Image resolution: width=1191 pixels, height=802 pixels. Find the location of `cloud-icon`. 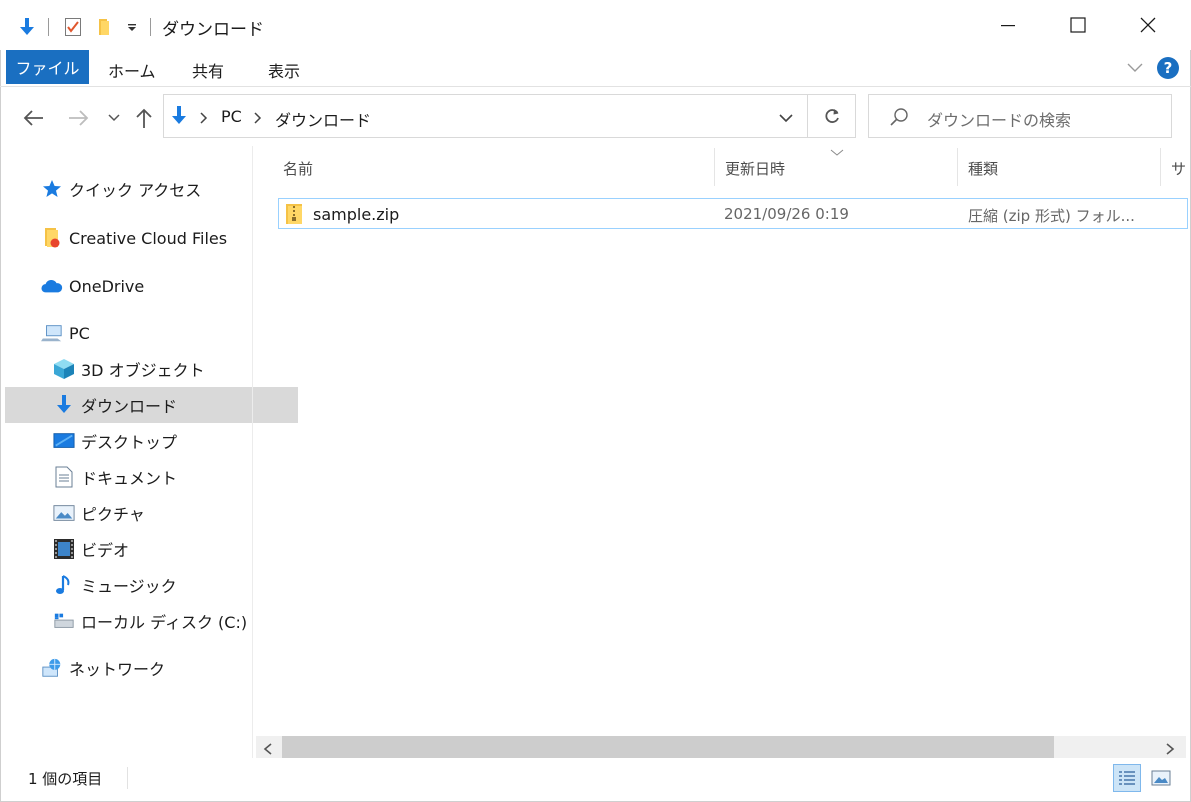

cloud-icon is located at coordinates (52, 286).